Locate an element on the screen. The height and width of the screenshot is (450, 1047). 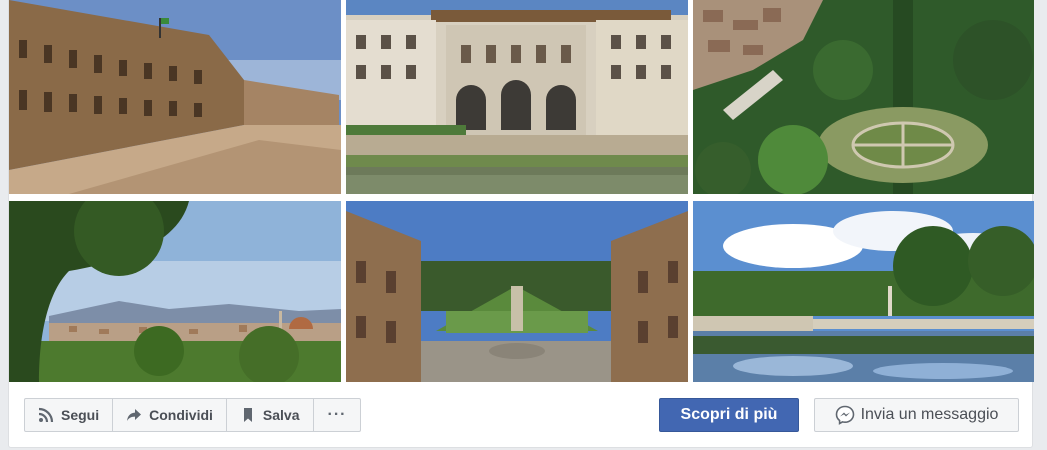
photo-palazzo-pitti is located at coordinates (175, 97).